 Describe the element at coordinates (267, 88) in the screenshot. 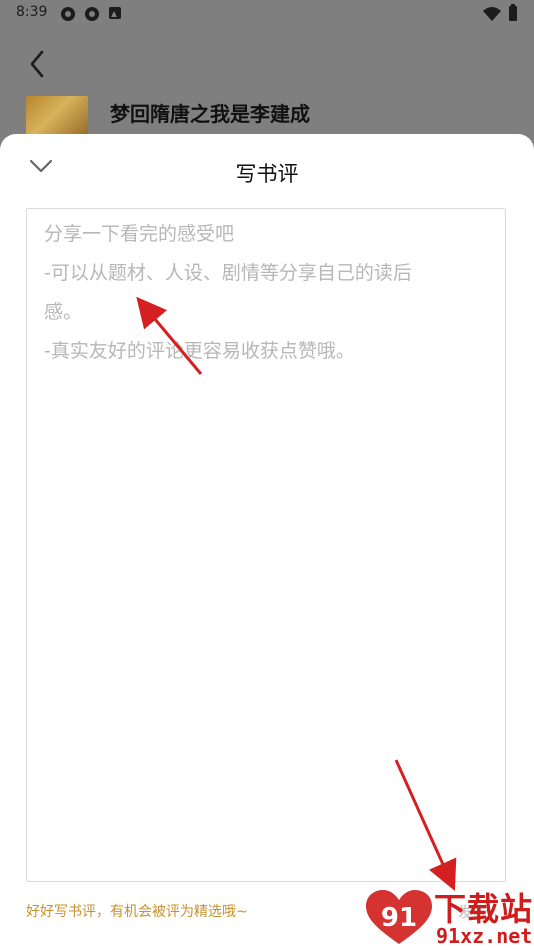

I see `book-page-background: 梦回隋唐之我是李建成` at that location.